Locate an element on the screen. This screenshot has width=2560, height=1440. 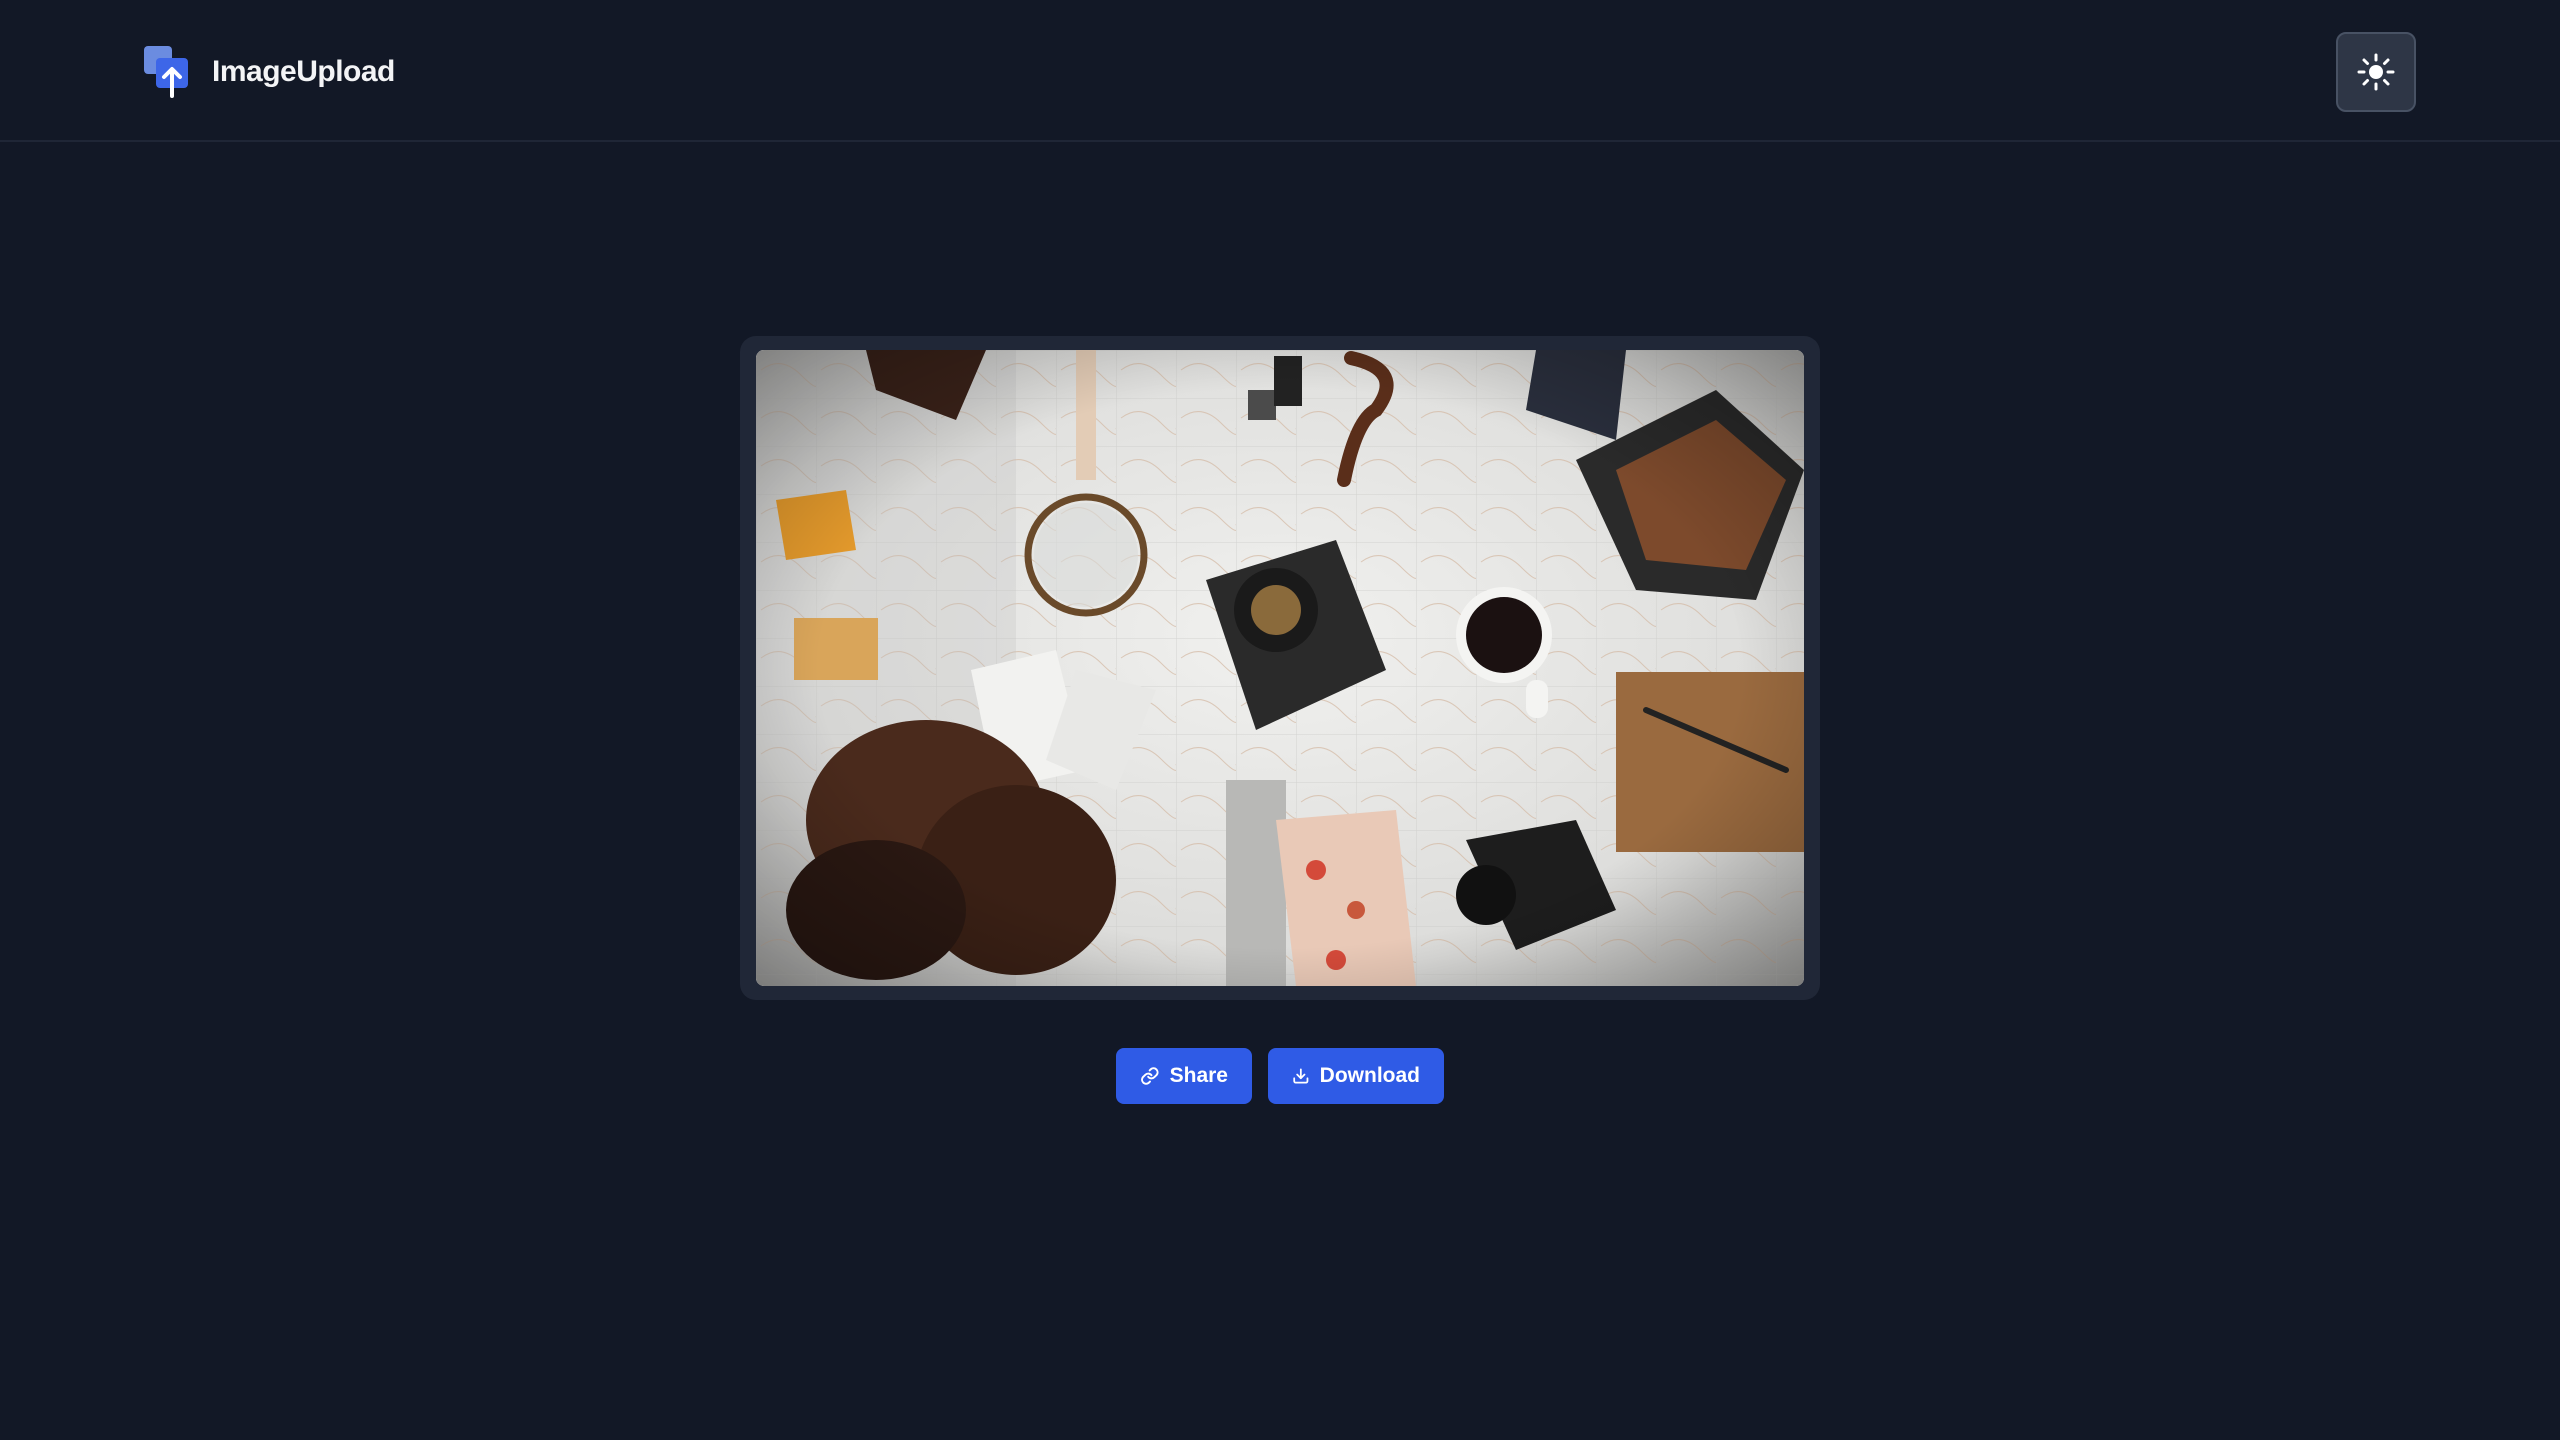
download-label: Download is located at coordinates (1369, 1075).